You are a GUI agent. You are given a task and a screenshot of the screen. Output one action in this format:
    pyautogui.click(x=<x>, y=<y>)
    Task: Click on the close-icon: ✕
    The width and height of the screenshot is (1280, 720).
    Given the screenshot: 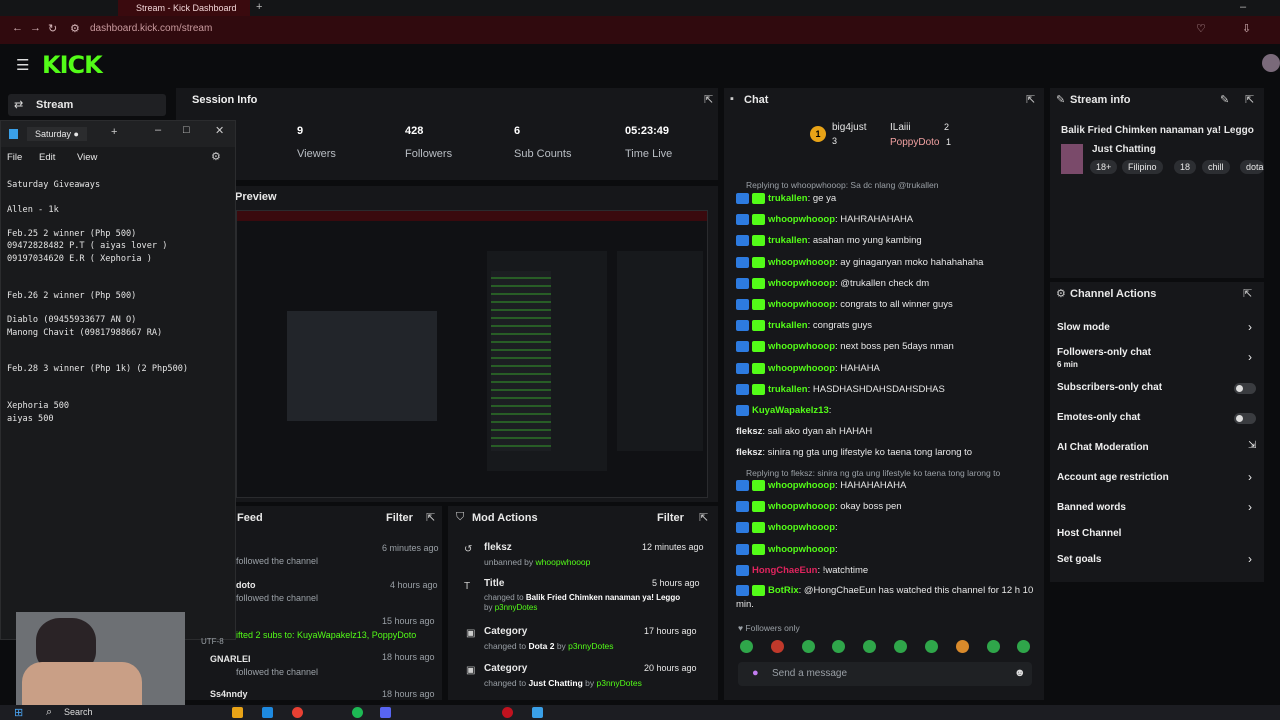 What is the action you would take?
    pyautogui.click(x=219, y=130)
    